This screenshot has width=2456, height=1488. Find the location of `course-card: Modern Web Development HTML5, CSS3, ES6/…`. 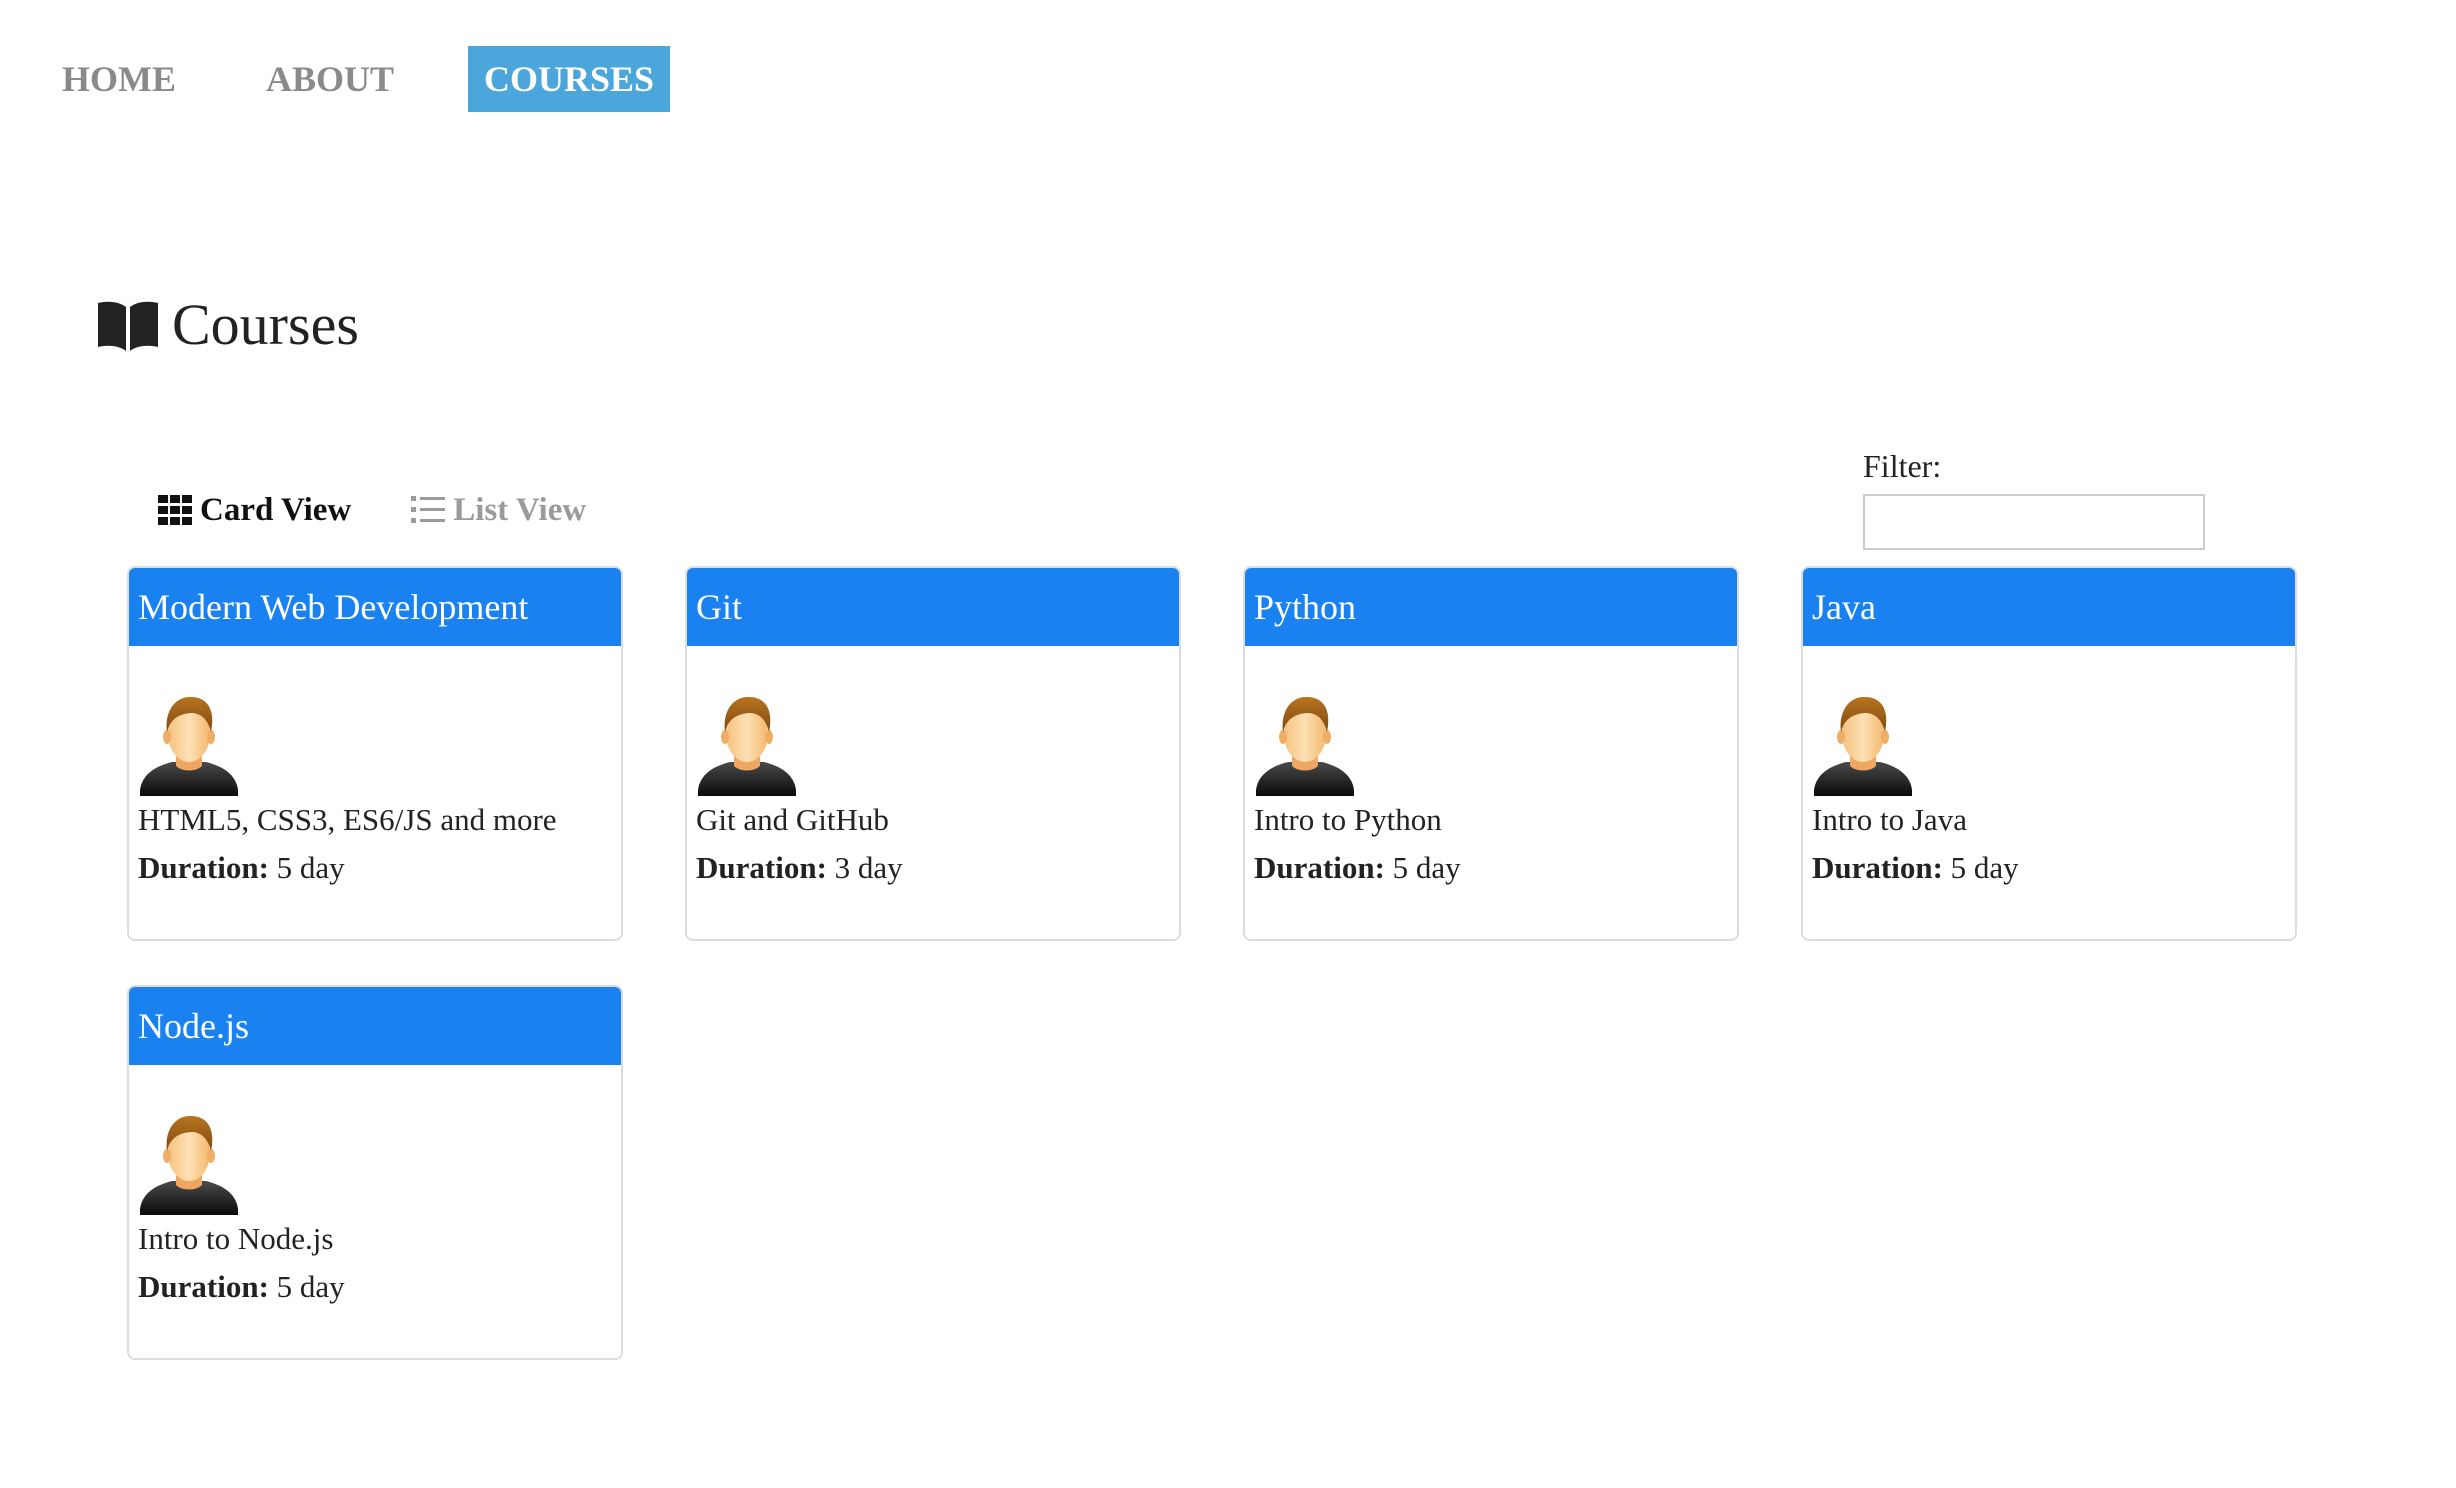

course-card: Modern Web Development HTML5, CSS3, ES6/… is located at coordinates (375, 753).